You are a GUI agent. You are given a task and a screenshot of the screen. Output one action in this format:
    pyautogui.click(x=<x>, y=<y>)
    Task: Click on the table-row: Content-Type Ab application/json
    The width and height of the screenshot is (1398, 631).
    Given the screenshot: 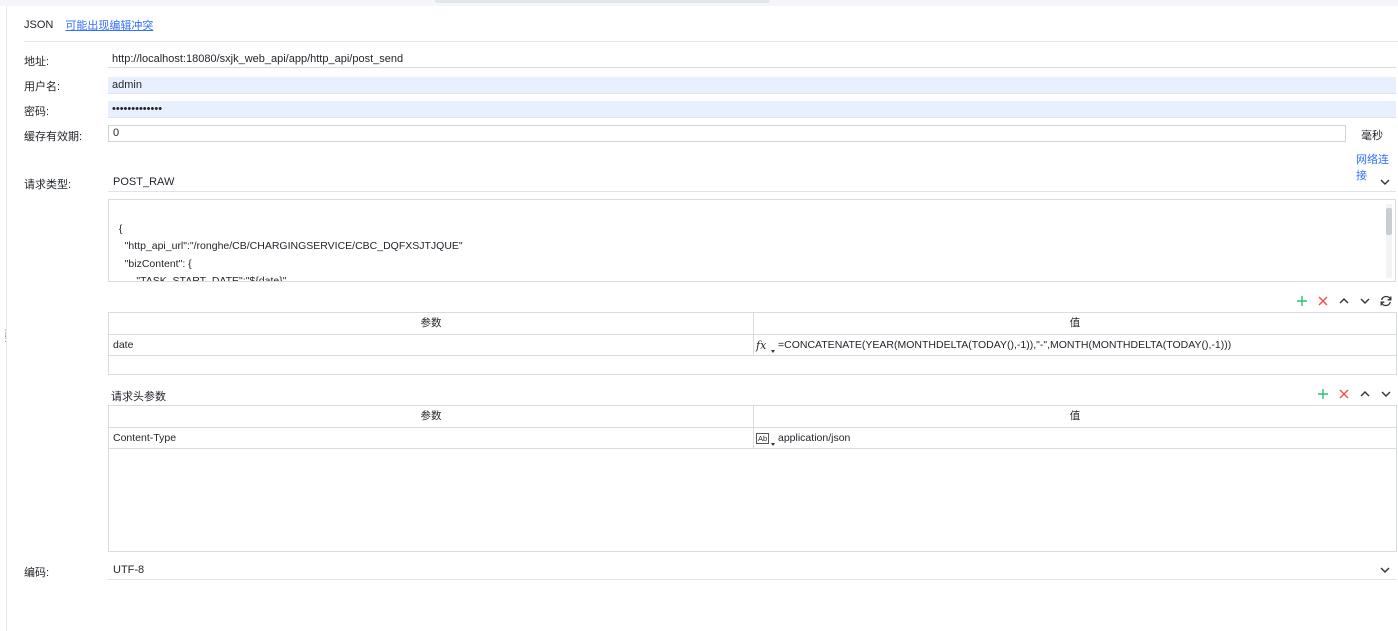 What is the action you would take?
    pyautogui.click(x=752, y=438)
    